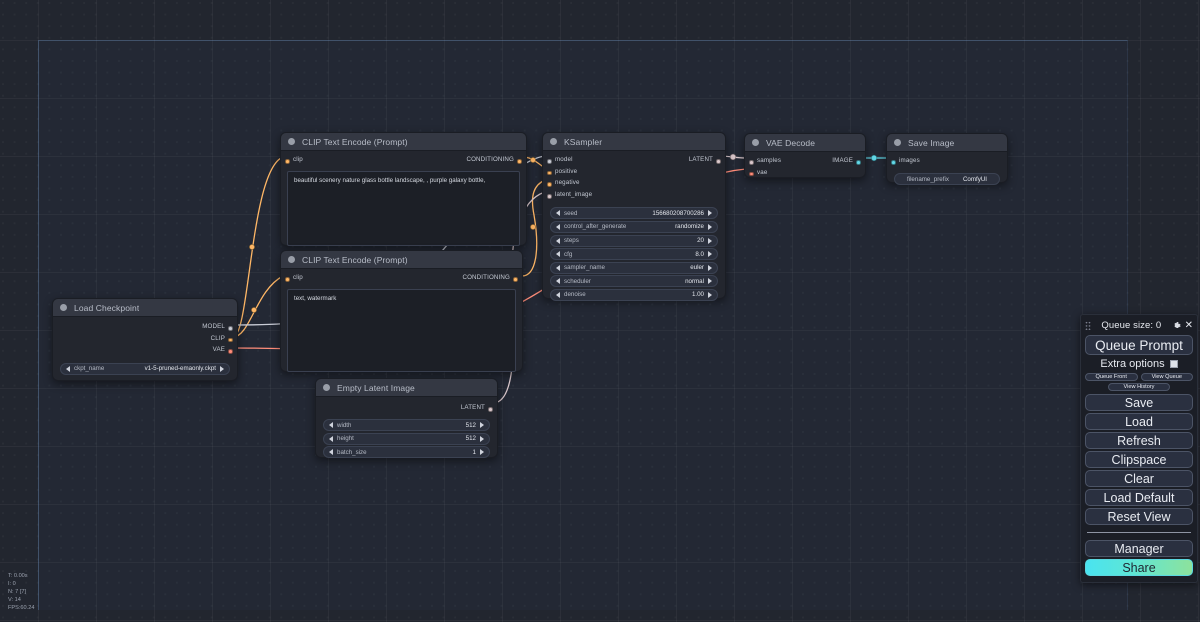 The image size is (1200, 622). Describe the element at coordinates (145, 329) in the screenshot. I see `output-slot-model: MODEL` at that location.